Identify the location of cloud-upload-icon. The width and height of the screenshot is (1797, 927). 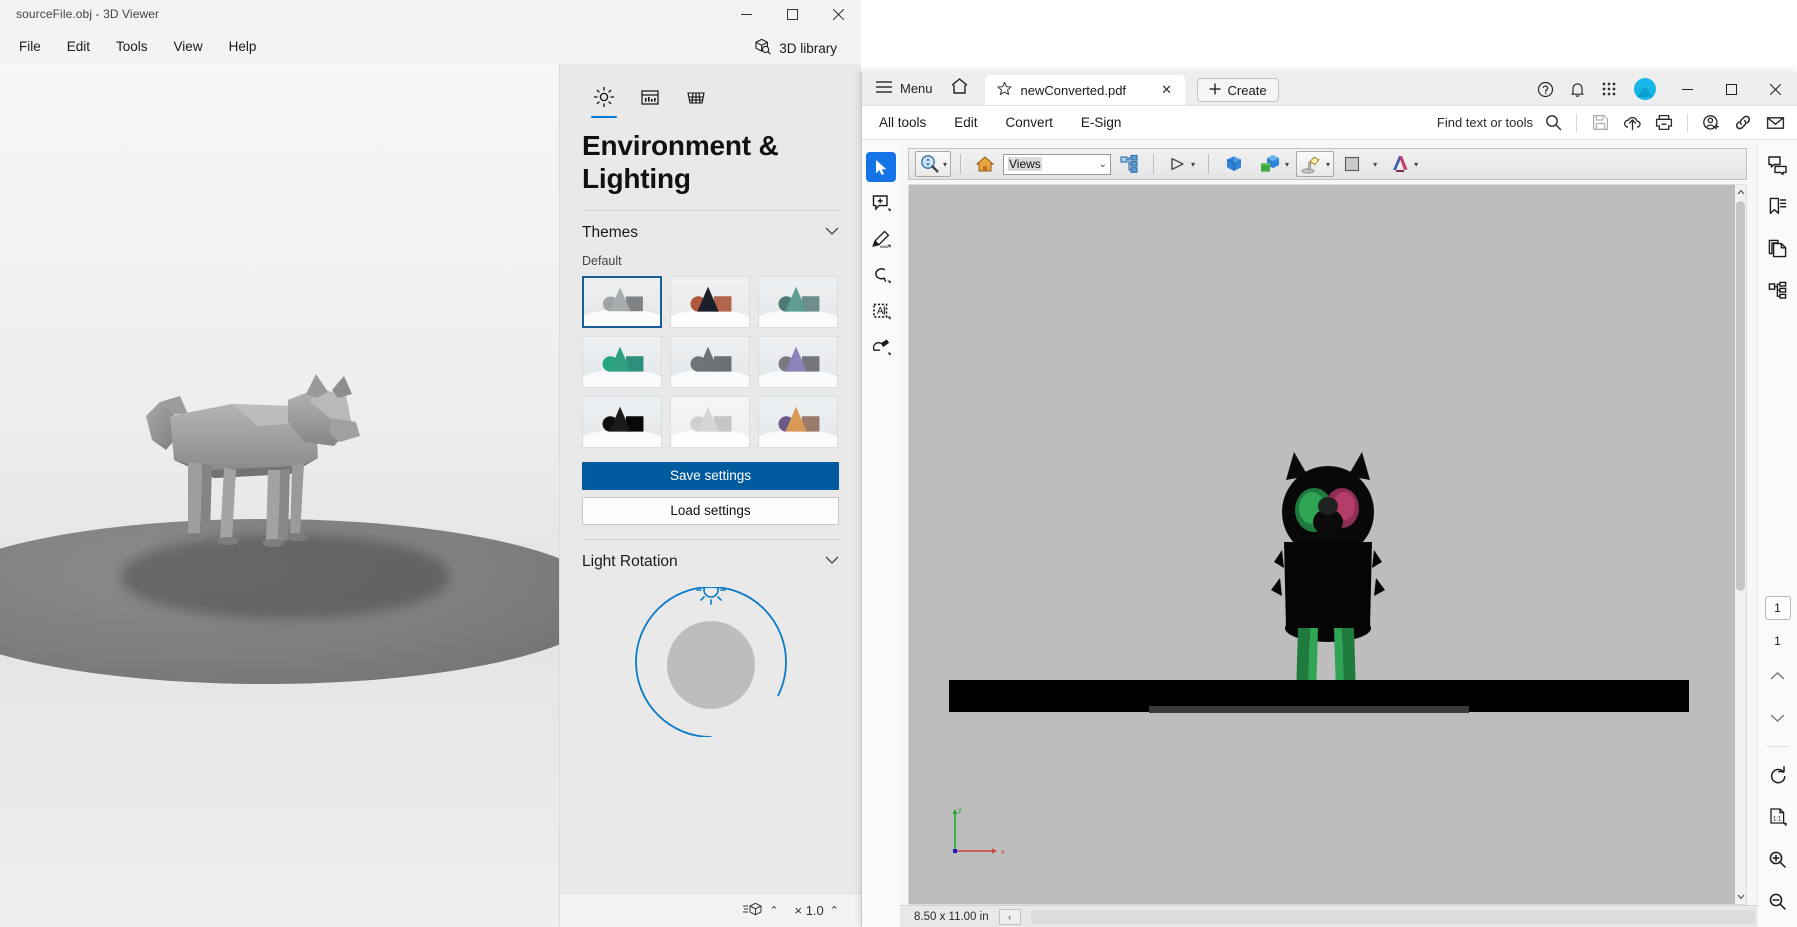
(1632, 123).